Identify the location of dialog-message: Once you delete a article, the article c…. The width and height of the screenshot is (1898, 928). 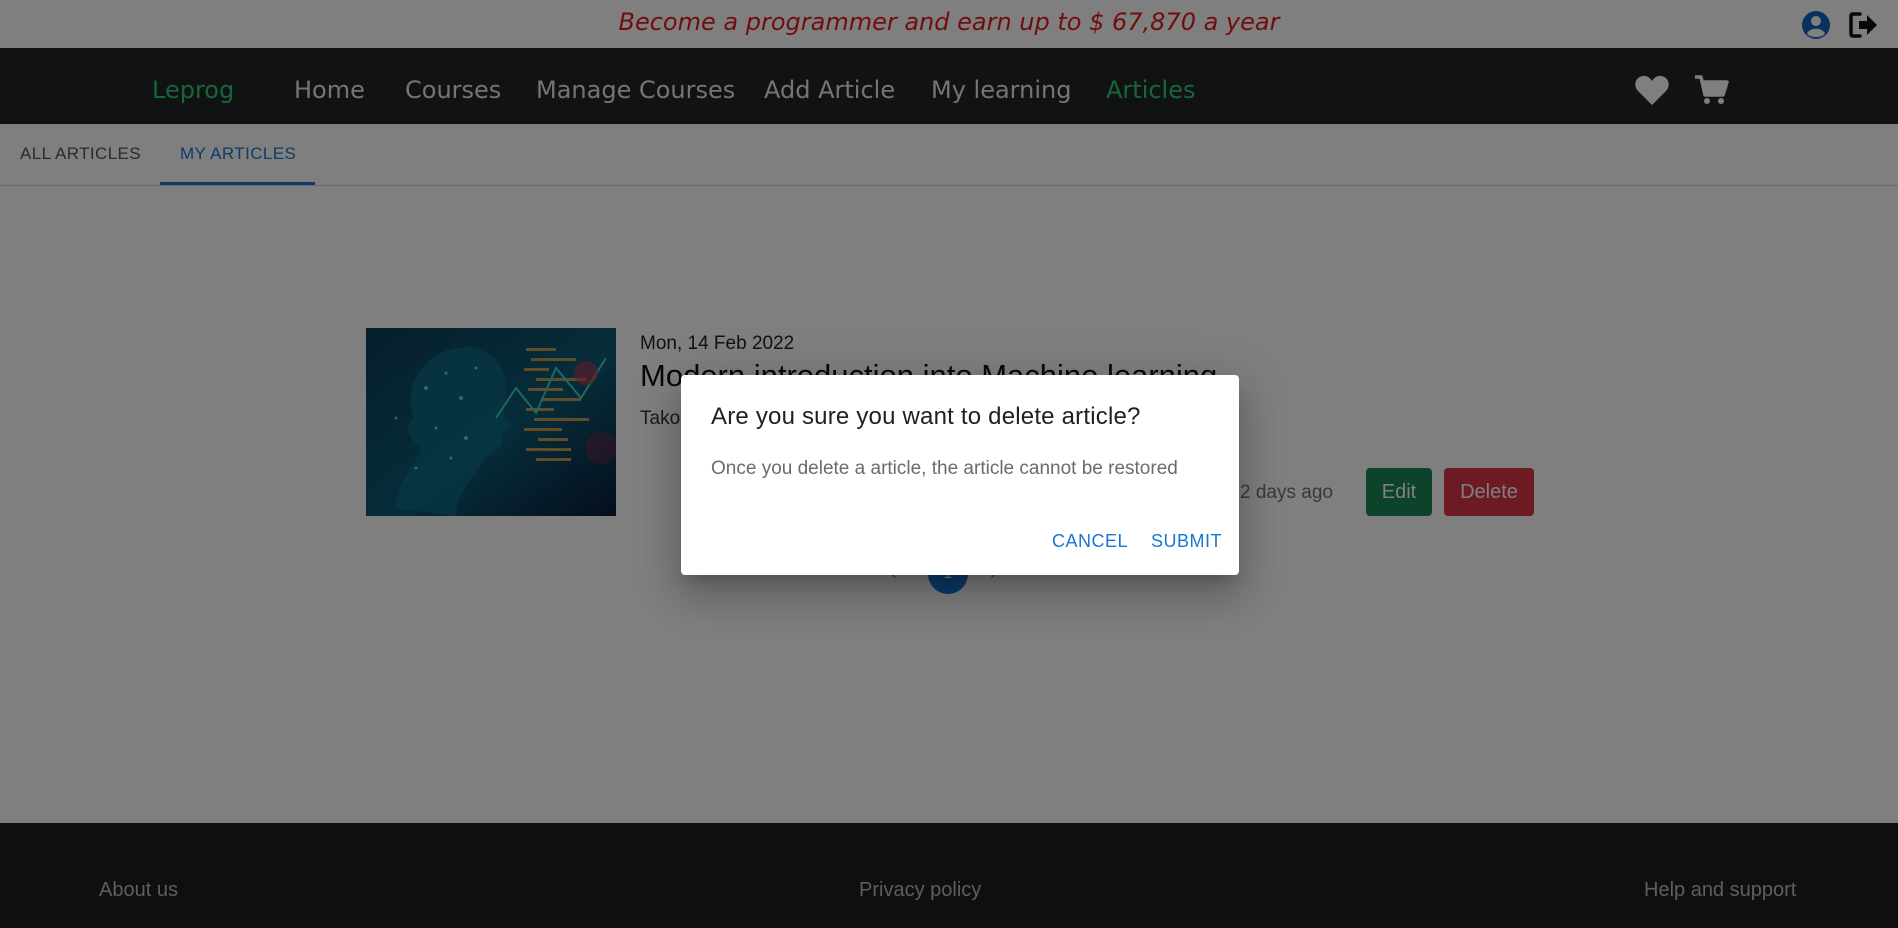
(944, 468).